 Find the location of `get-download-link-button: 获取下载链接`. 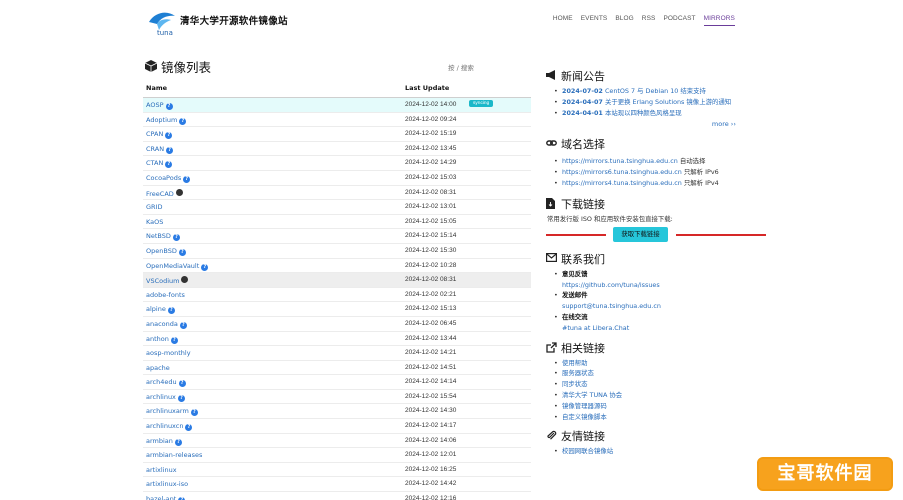

get-download-link-button: 获取下载链接 is located at coordinates (640, 234).